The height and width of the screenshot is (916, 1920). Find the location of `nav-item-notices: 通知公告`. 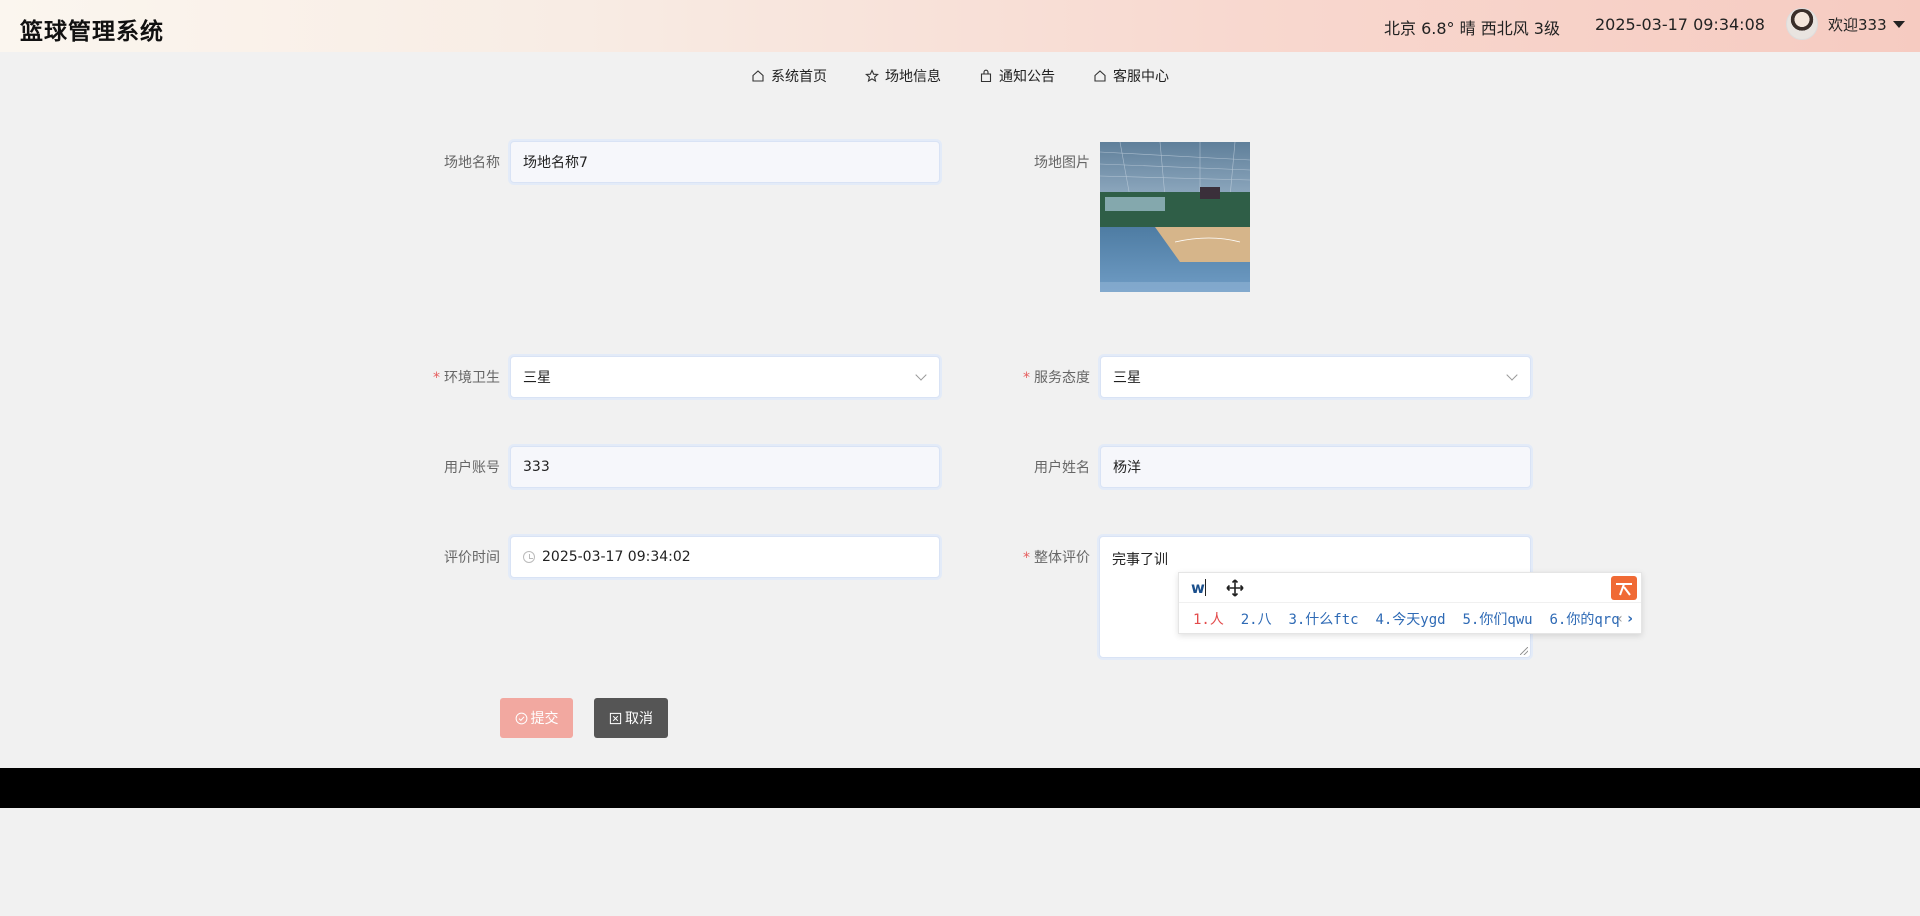

nav-item-notices: 通知公告 is located at coordinates (1017, 76).